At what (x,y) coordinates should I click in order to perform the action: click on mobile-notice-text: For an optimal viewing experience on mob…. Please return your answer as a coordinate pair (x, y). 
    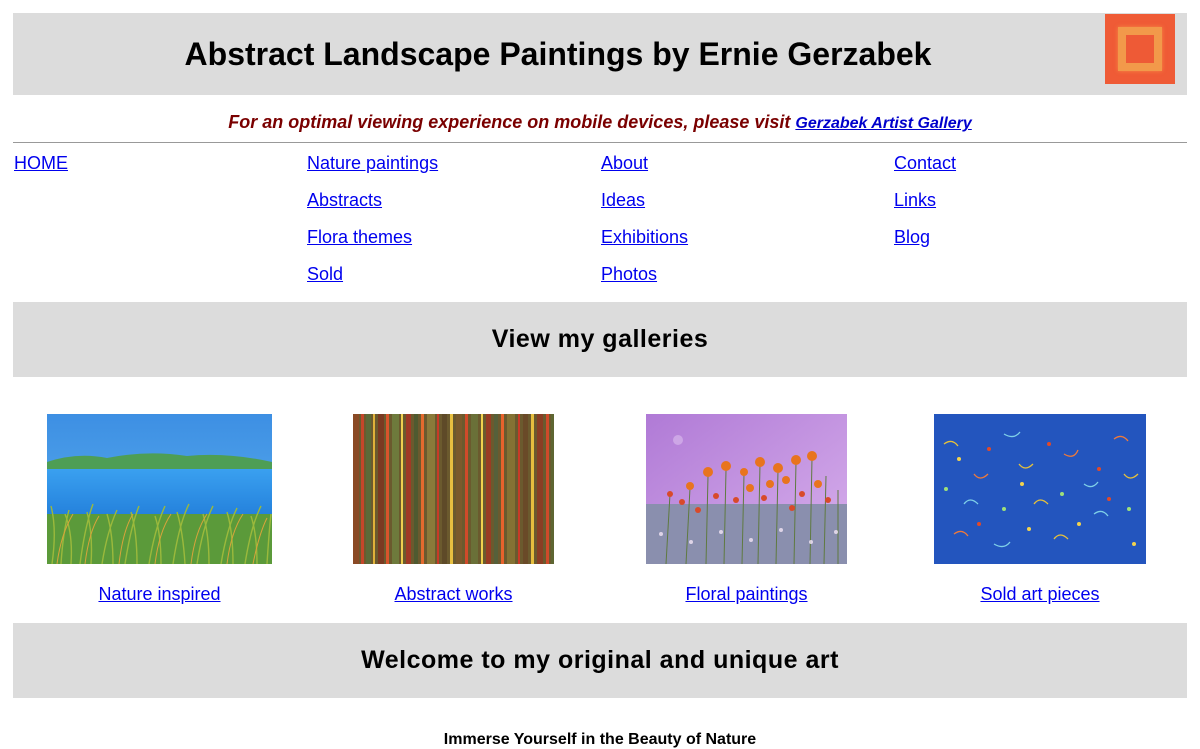
    Looking at the image, I should click on (512, 122).